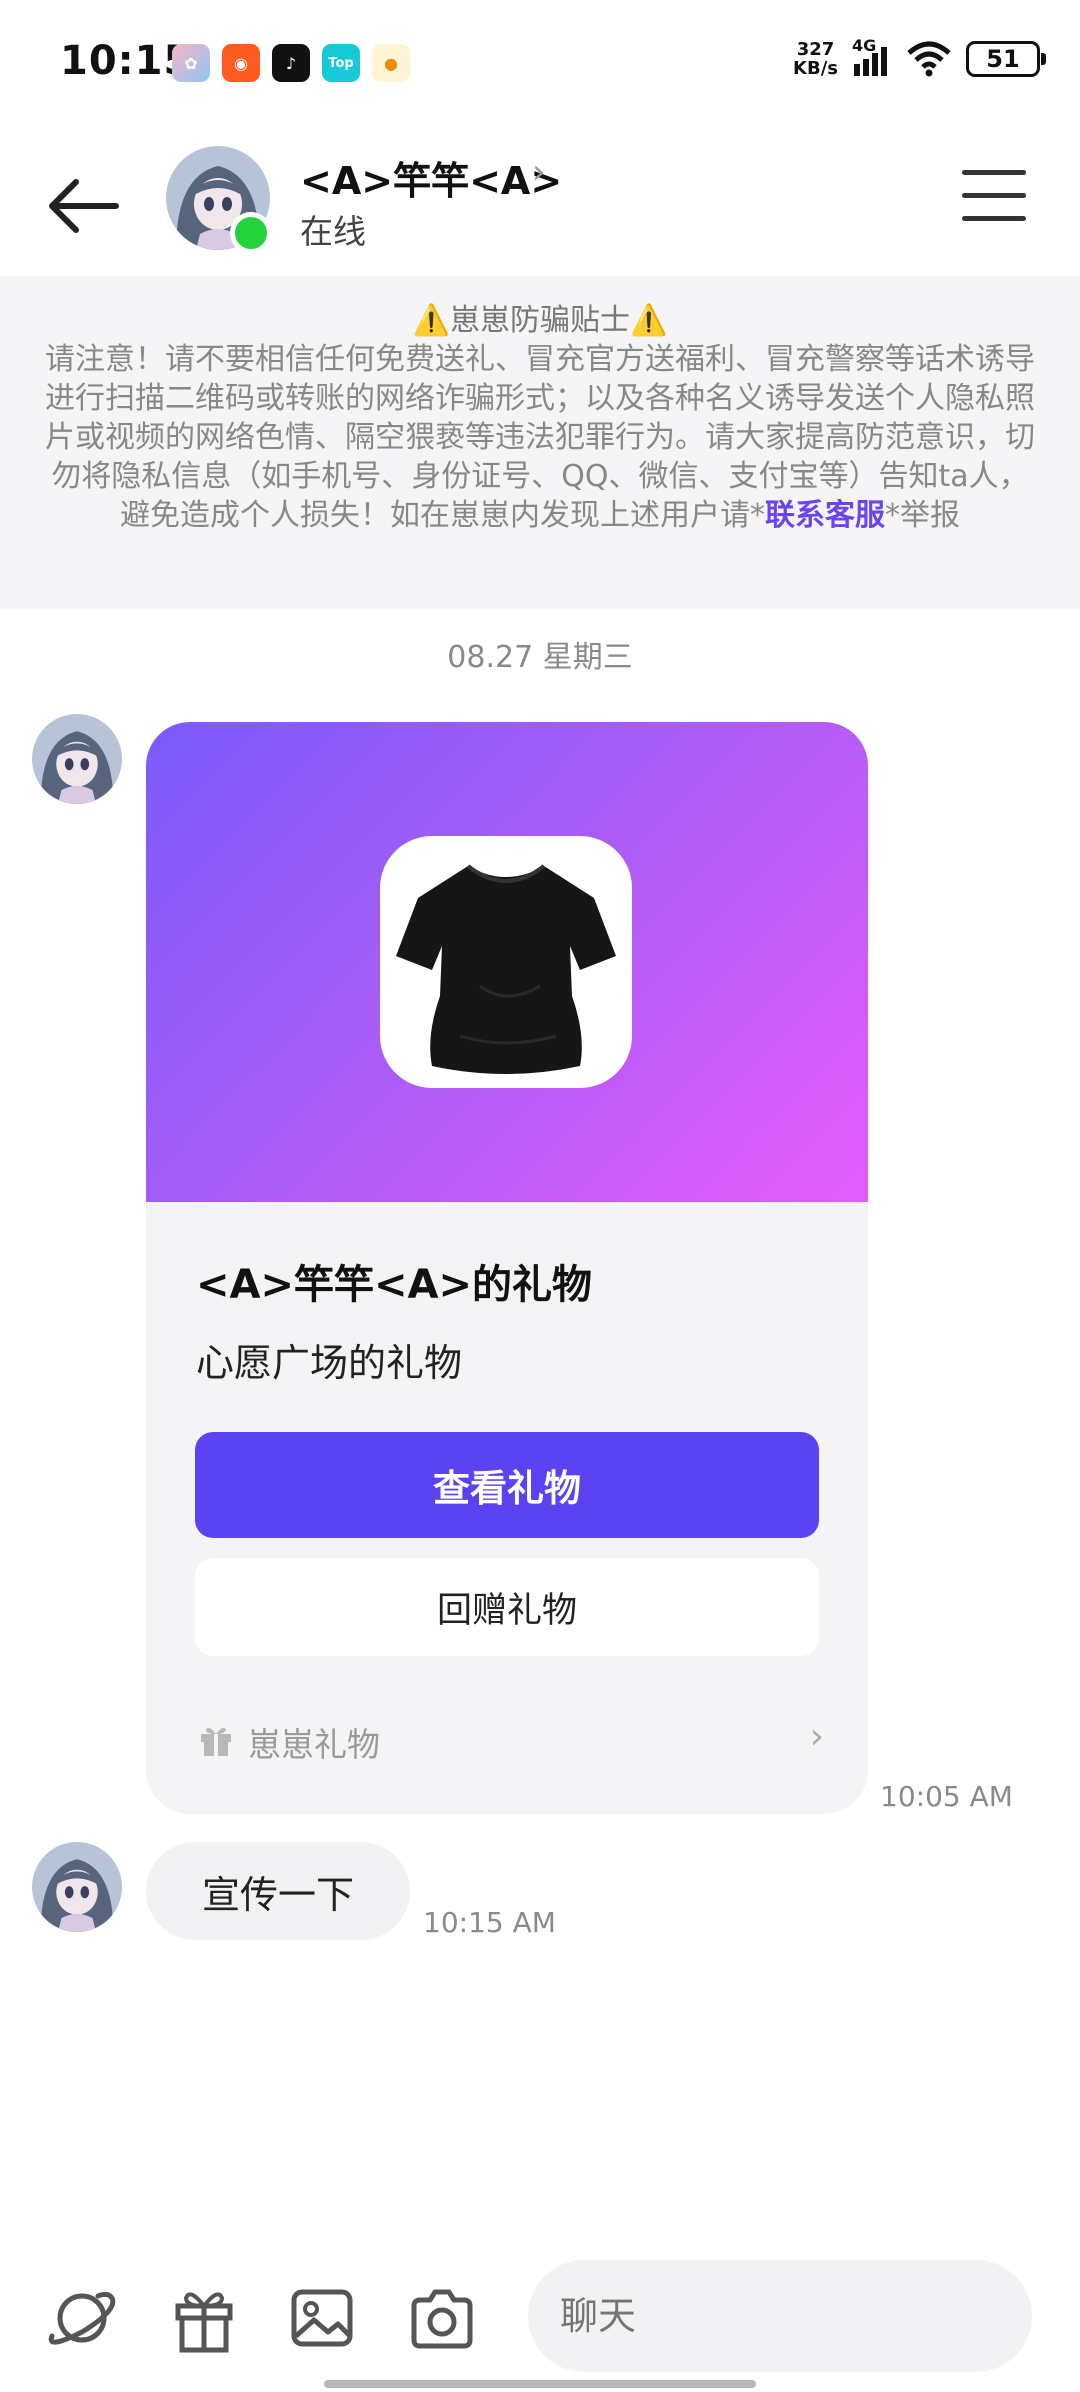 The height and width of the screenshot is (2392, 1080). What do you see at coordinates (1006, 59) in the screenshot?
I see `battery-icon: 51` at bounding box center [1006, 59].